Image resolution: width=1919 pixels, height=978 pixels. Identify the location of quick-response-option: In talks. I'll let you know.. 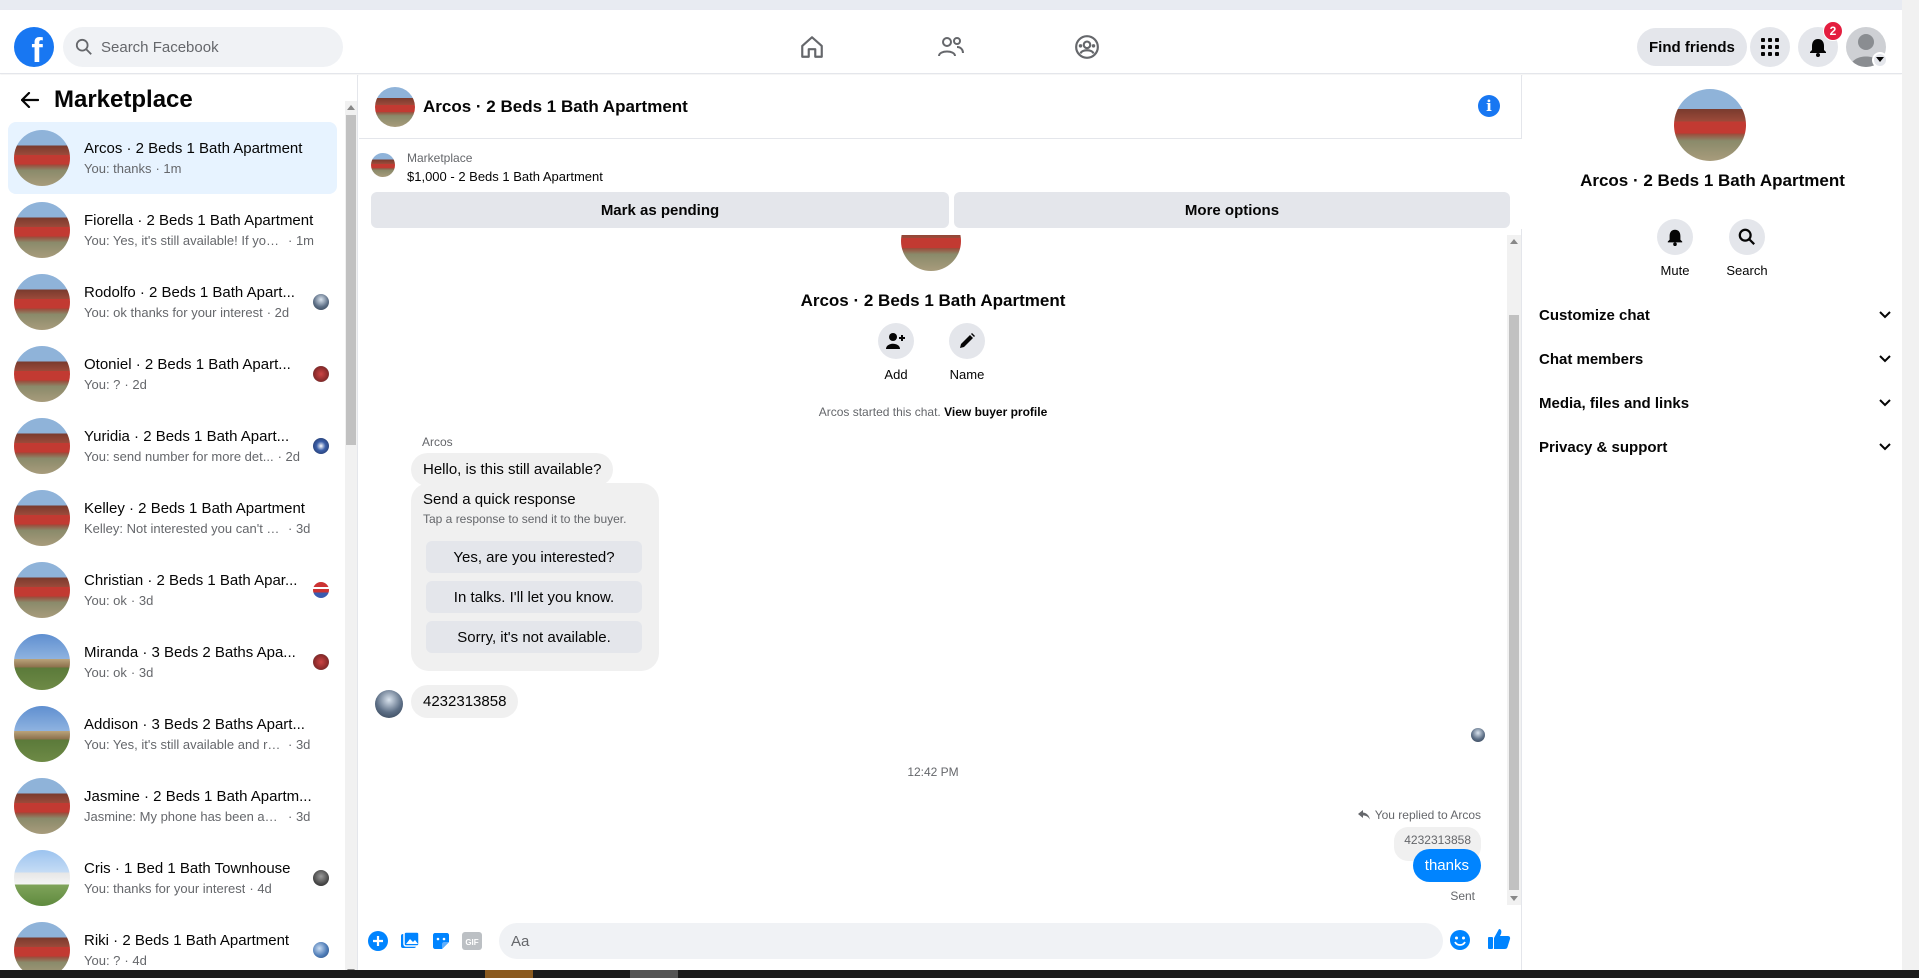
(534, 597).